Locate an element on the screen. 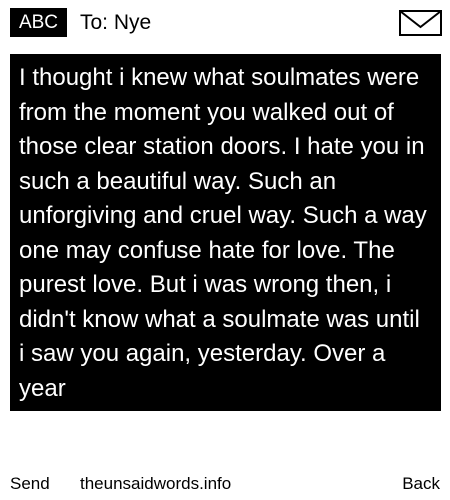  send-button: Send is located at coordinates (30, 484).